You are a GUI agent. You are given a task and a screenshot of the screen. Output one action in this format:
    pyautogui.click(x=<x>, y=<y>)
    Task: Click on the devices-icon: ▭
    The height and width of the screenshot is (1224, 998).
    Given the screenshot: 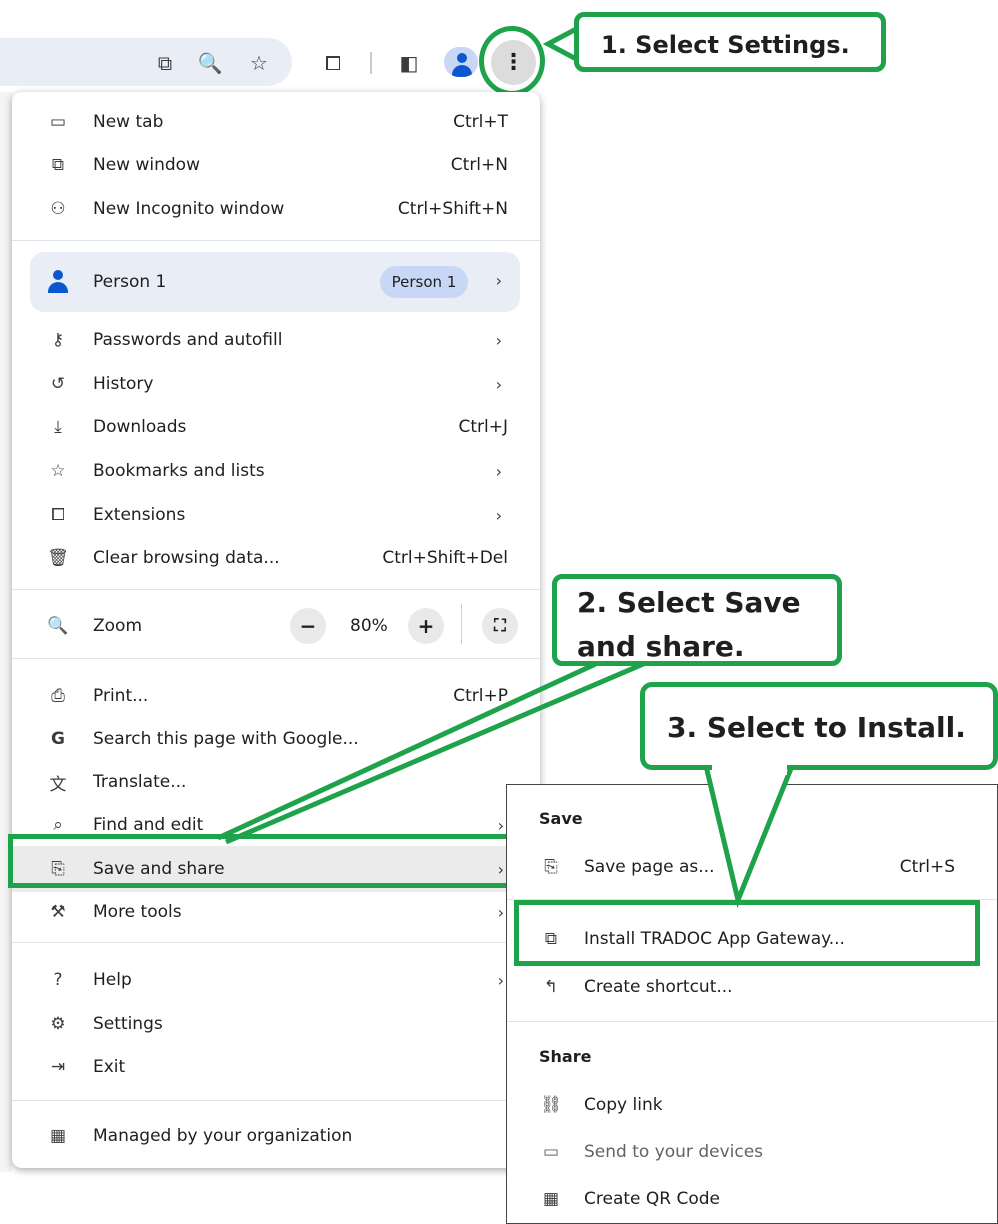 What is the action you would take?
    pyautogui.click(x=551, y=1152)
    